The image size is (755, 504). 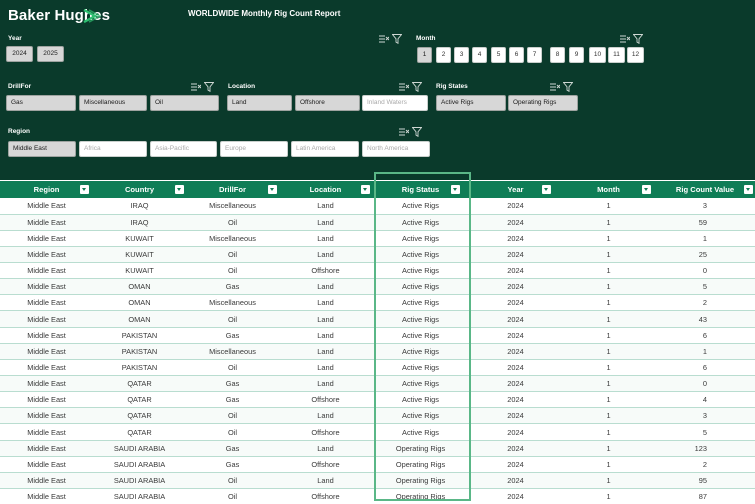 I want to click on region-option-north-america: North America, so click(x=396, y=149).